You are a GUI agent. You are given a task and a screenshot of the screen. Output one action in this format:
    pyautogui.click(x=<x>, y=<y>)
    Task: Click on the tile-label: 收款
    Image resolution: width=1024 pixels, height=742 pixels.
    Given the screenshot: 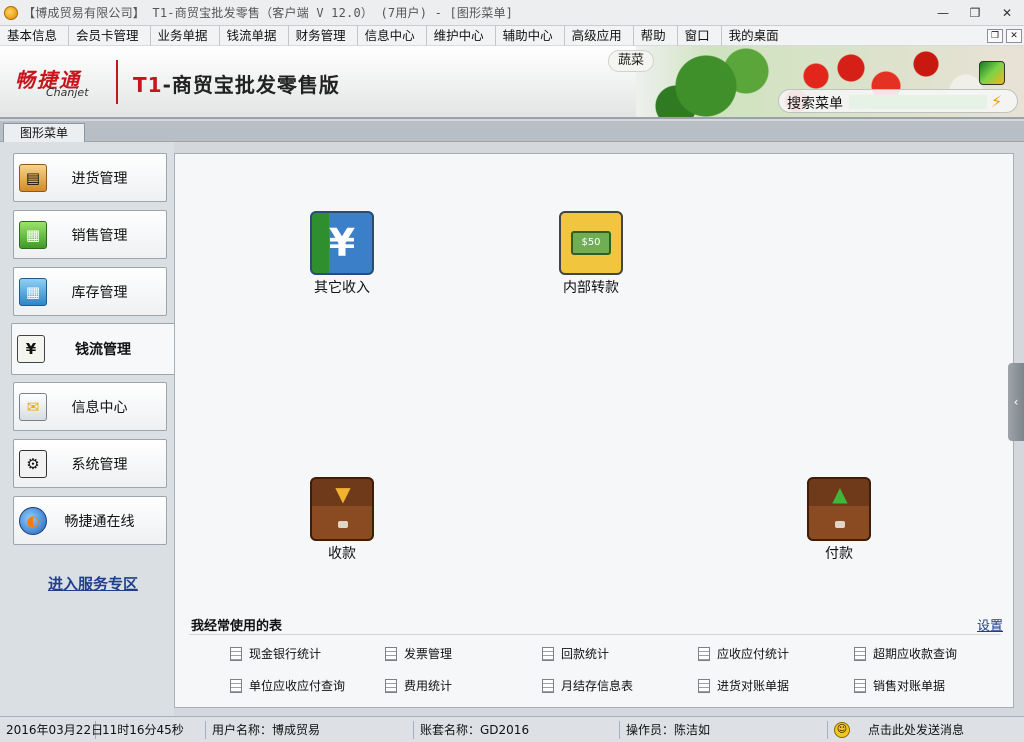 What is the action you would take?
    pyautogui.click(x=342, y=554)
    